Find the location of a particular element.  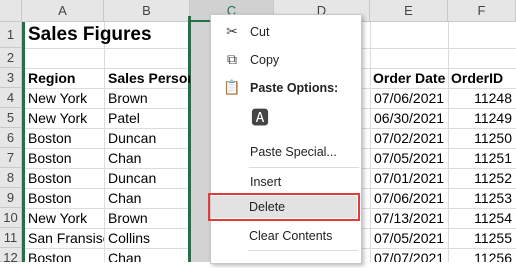

menu-item-paste-options: 📋 Paste Options: is located at coordinates (281, 87).